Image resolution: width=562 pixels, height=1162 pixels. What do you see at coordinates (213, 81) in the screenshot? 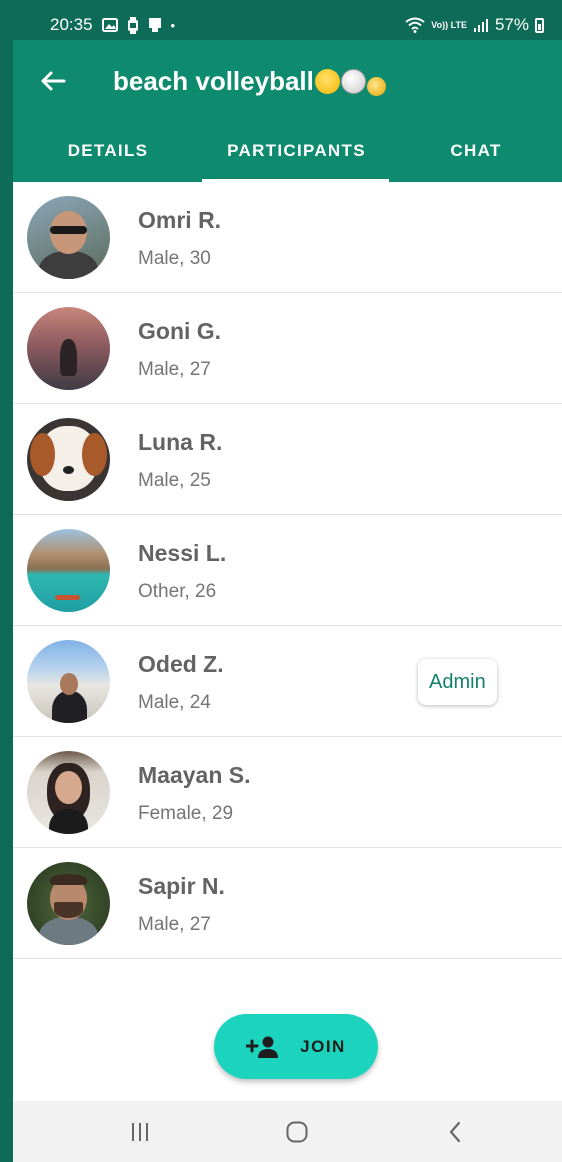
I see `page-title-text: beach volleyball` at bounding box center [213, 81].